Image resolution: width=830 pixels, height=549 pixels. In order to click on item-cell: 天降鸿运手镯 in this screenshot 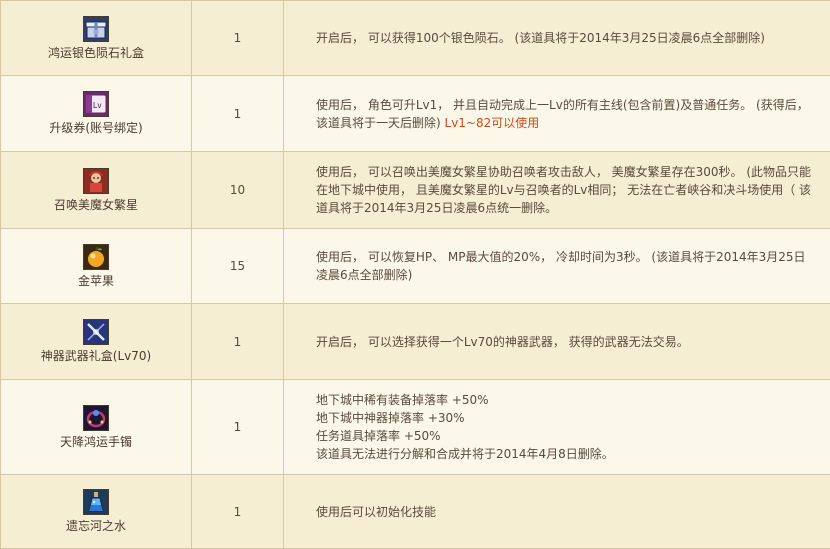, I will do `click(96, 427)`.